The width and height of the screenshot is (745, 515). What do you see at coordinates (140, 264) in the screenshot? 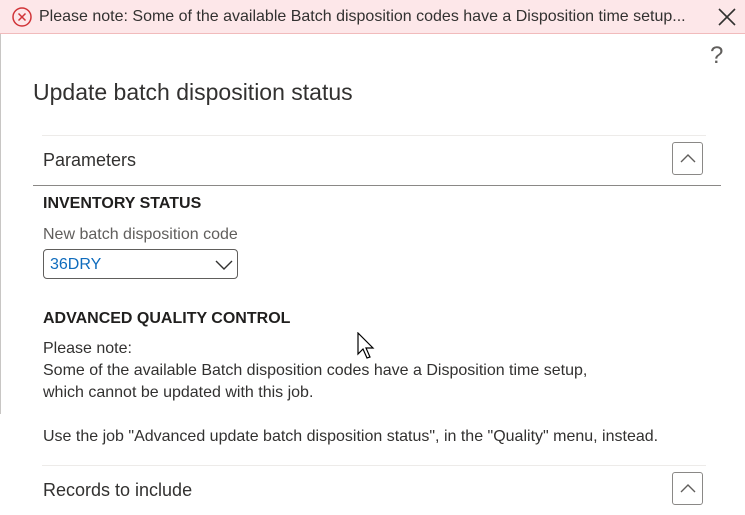
I see `batch-disposition-code-dropdown: 36DRY` at bounding box center [140, 264].